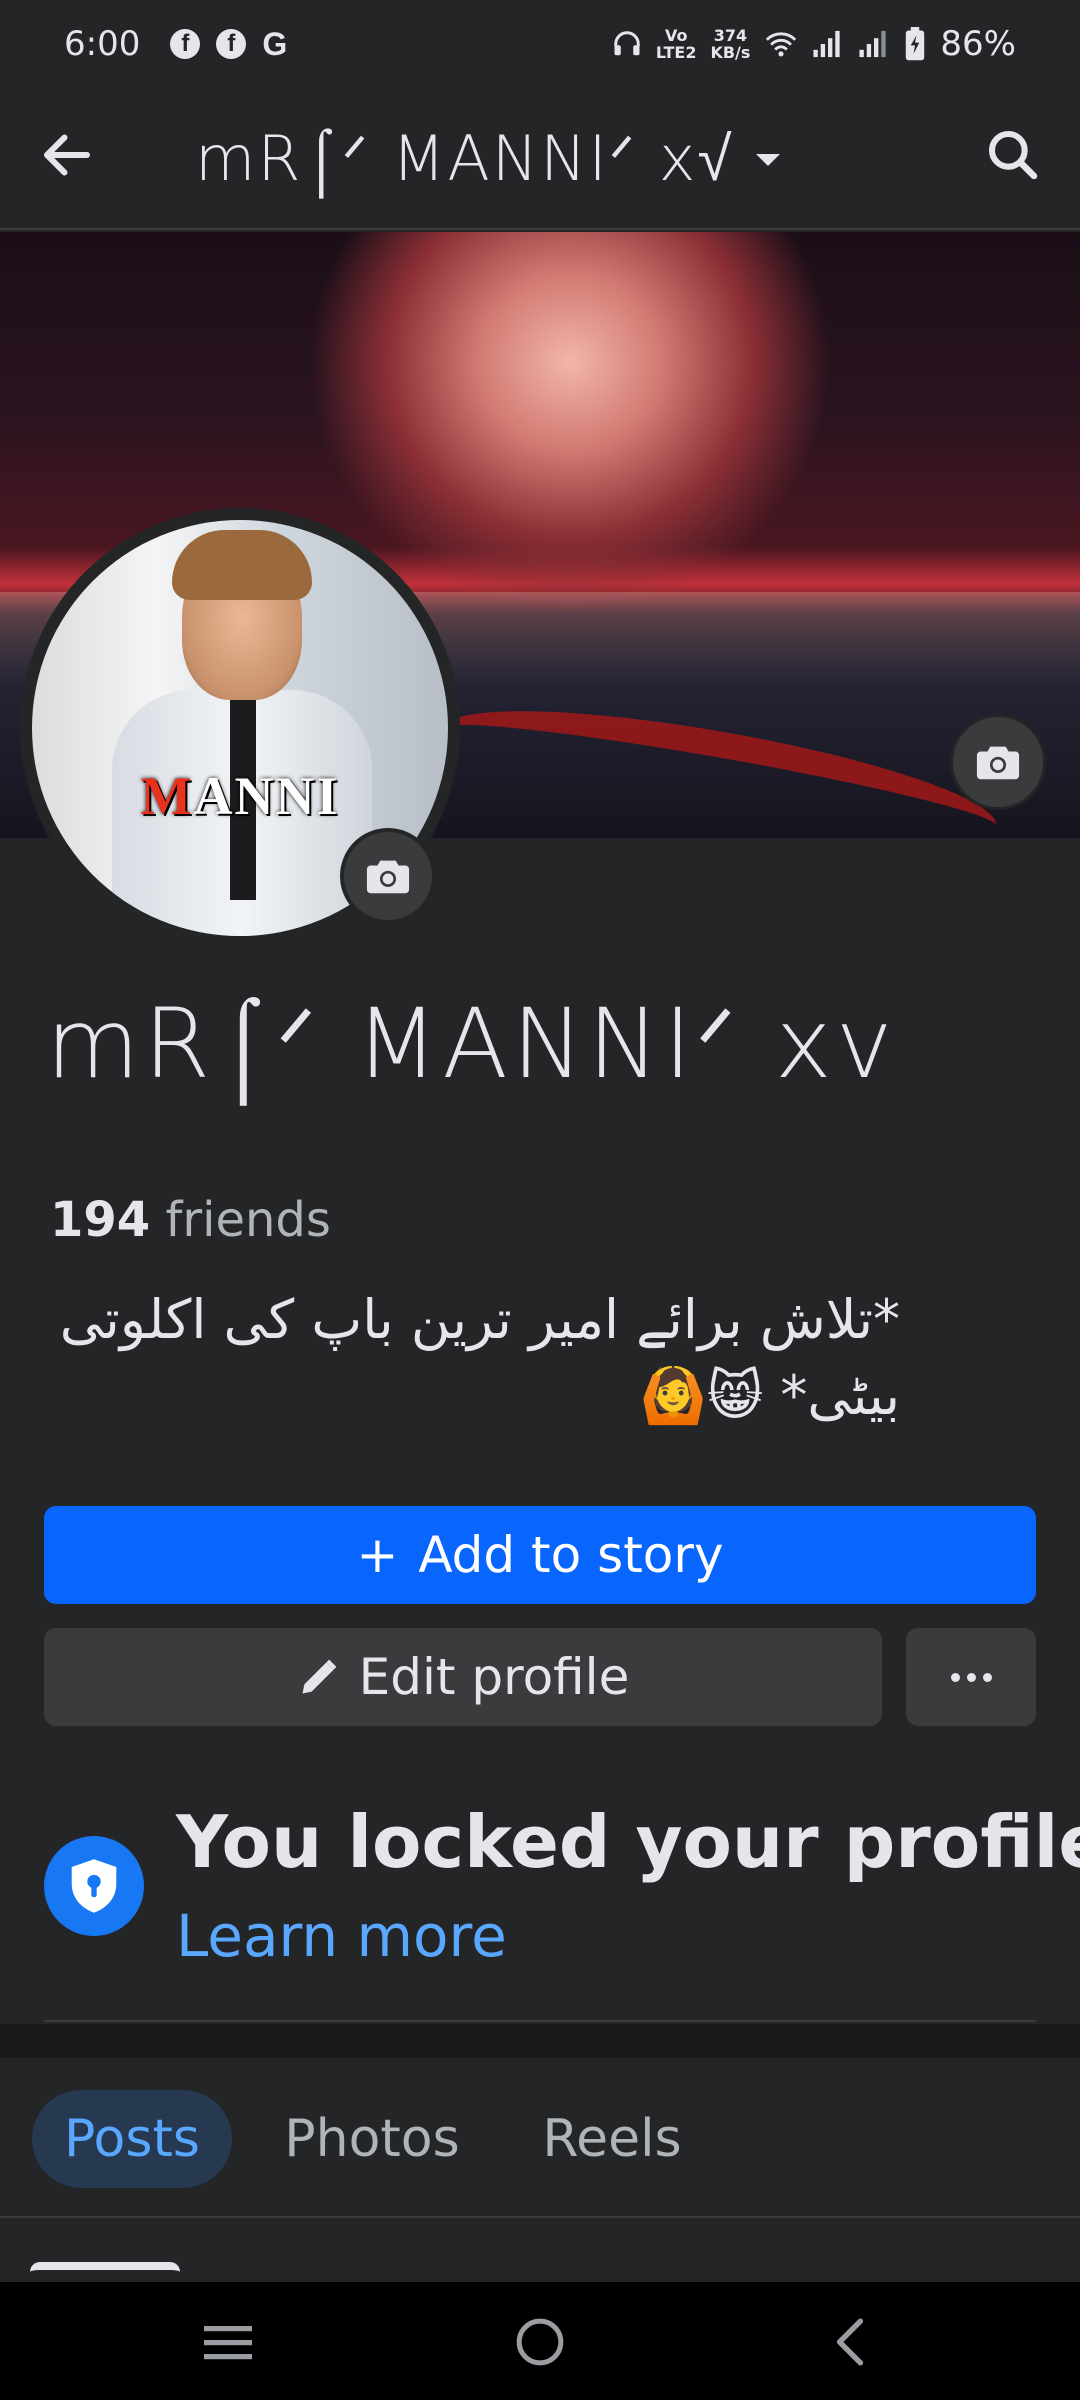 Image resolution: width=1080 pixels, height=2400 pixels. I want to click on add-to-story-label: Add to story, so click(571, 1555).